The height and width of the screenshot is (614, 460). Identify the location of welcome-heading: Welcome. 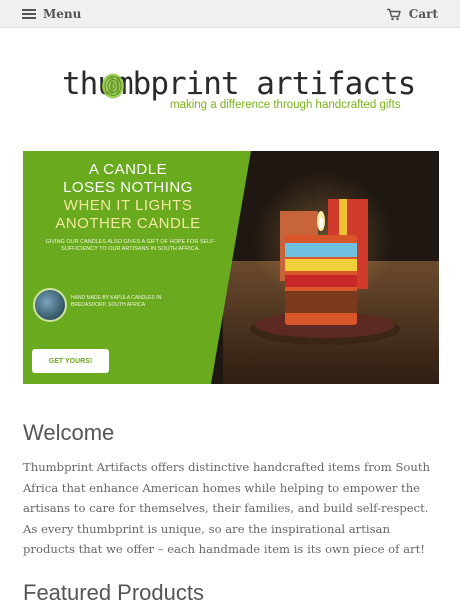
(69, 432).